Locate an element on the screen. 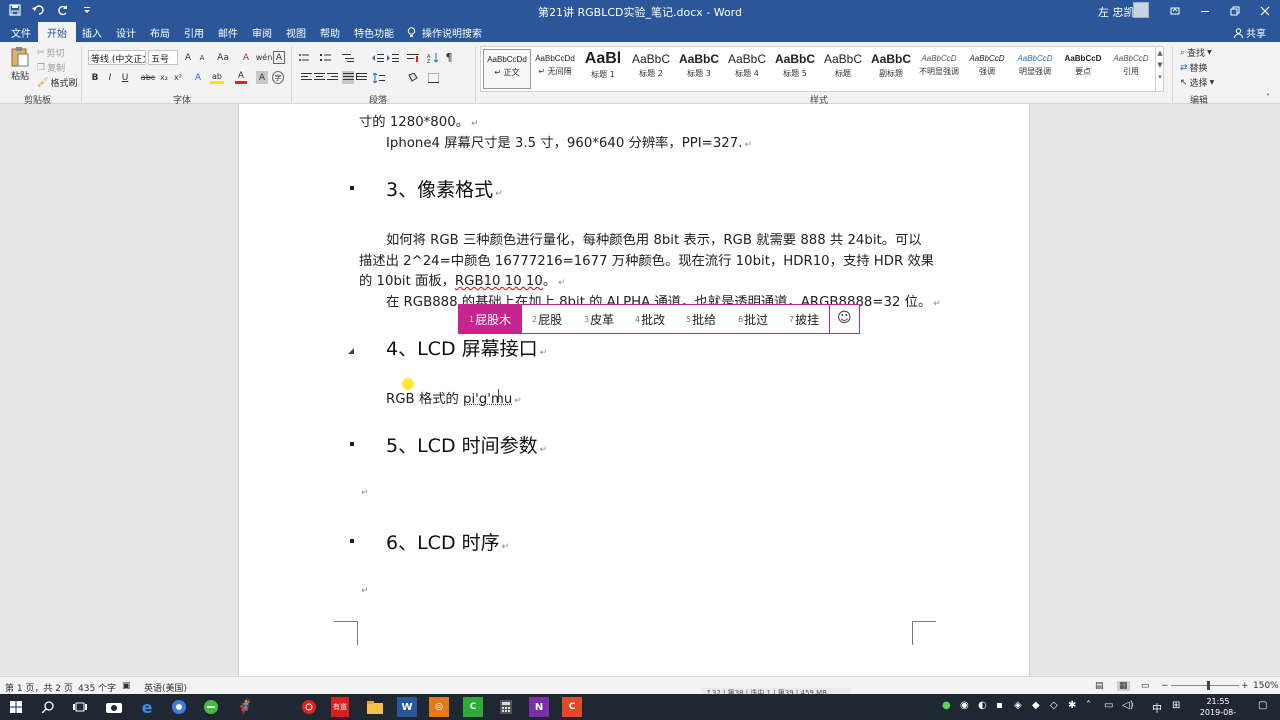 Image resolution: width=1280 pixels, height=720 pixels. netease-music-icon is located at coordinates (309, 707).